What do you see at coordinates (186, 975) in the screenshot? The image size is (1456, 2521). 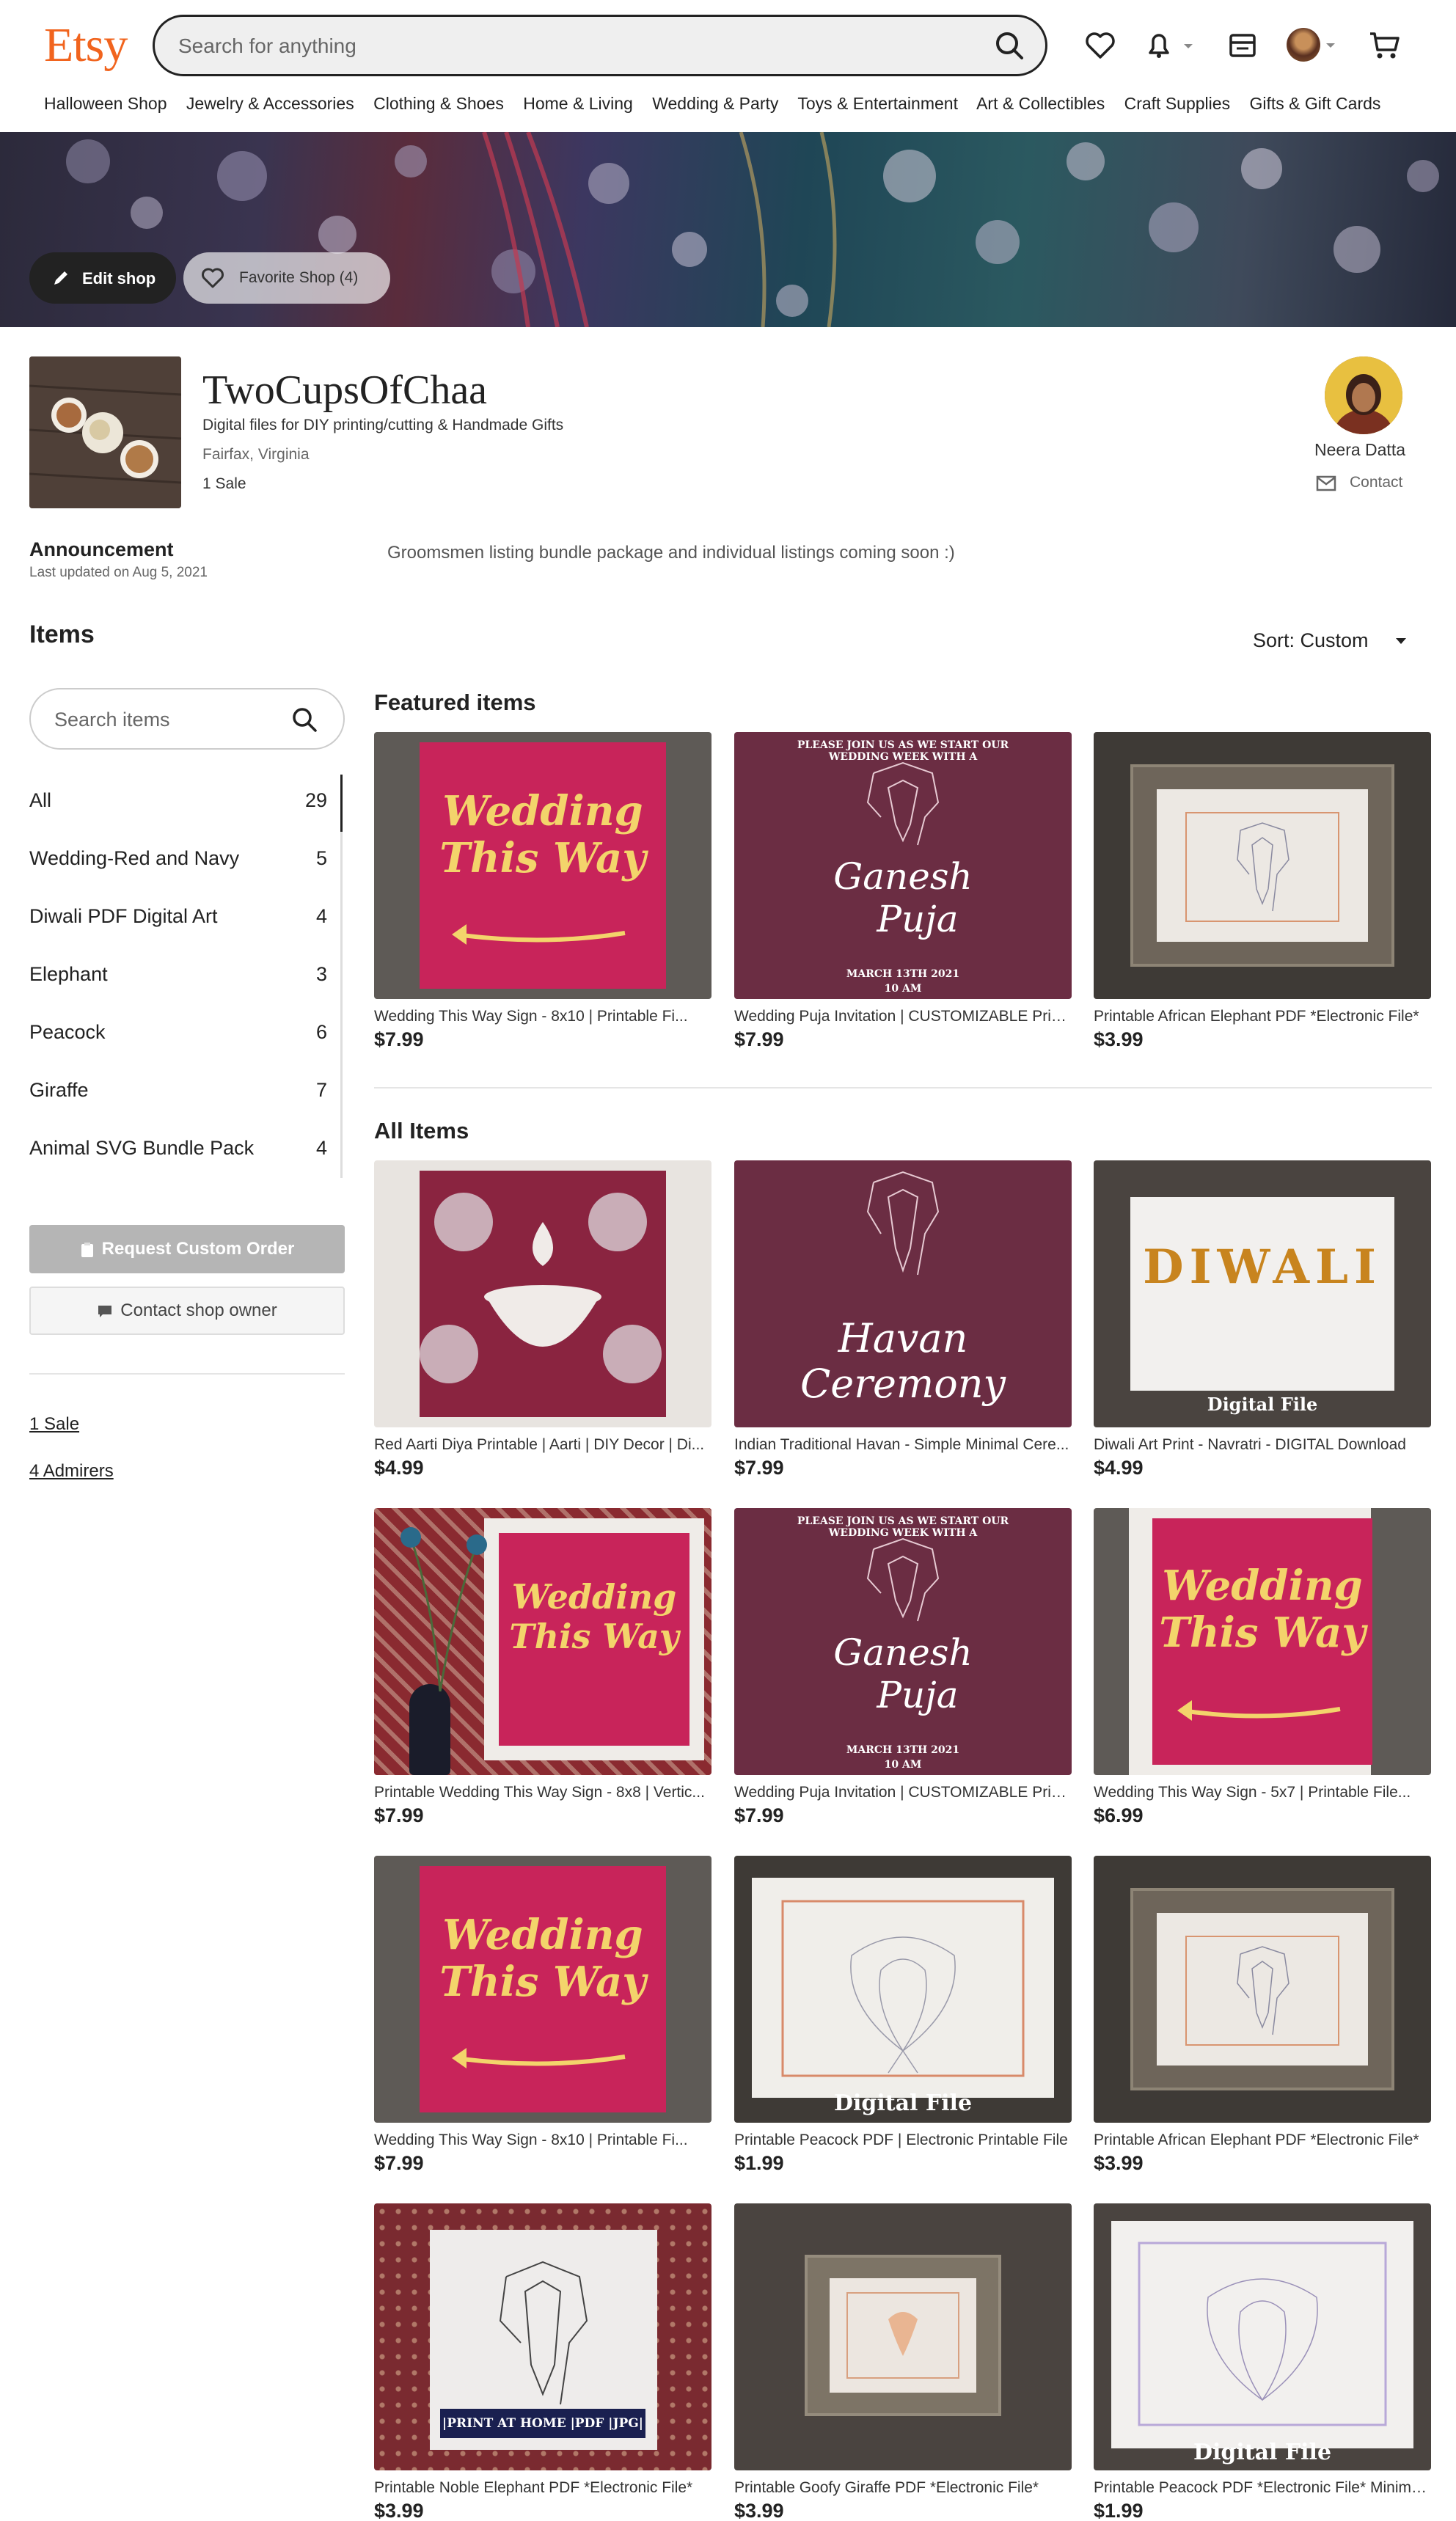 I see `category-elephant: Elephant 3` at bounding box center [186, 975].